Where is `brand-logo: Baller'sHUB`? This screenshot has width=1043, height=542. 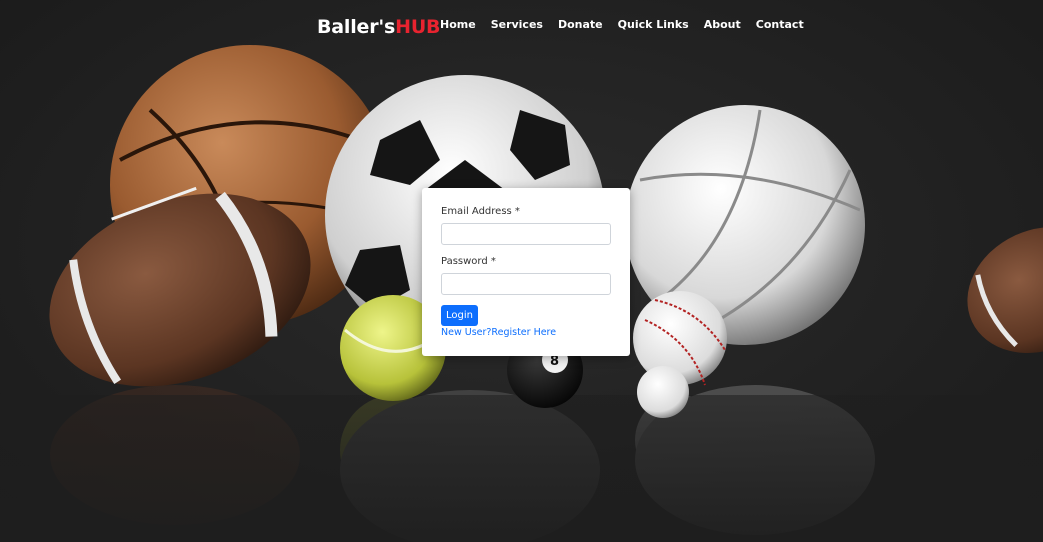 brand-logo: Baller'sHUB is located at coordinates (379, 27).